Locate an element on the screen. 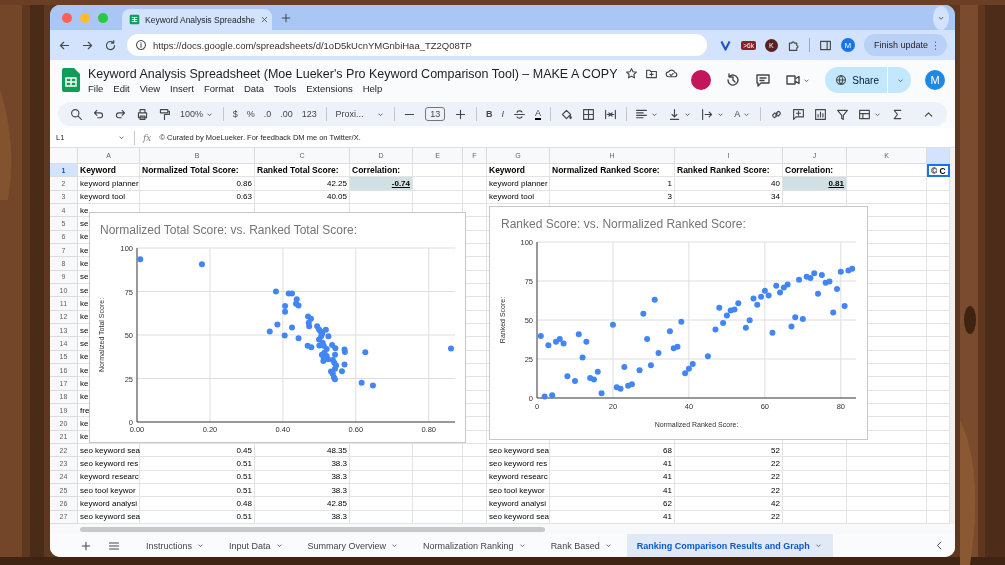 The image size is (1005, 565). table-cell: 0.48 is located at coordinates (197, 504).